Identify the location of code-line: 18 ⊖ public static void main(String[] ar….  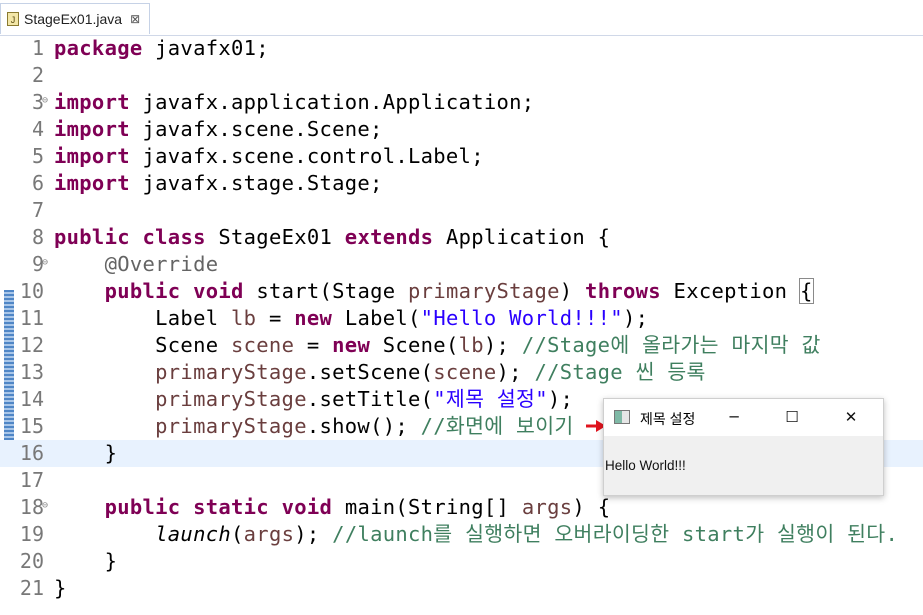
(461, 507).